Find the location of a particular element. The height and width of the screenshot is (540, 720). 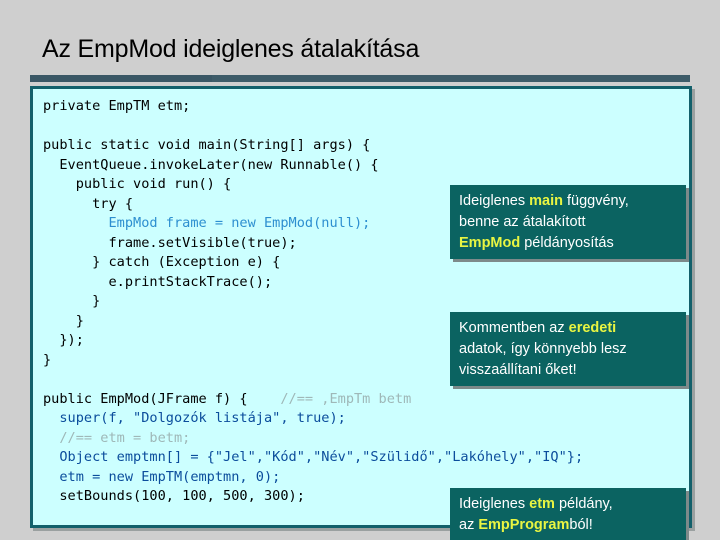

callout-text: visszaállítani őket! is located at coordinates (518, 370).